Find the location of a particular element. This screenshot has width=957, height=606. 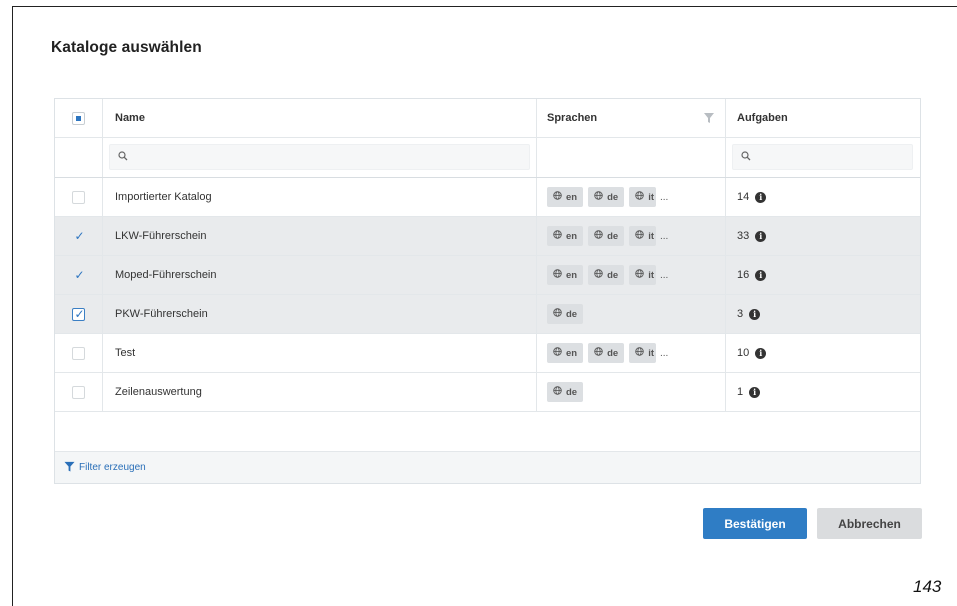

catalog-name: LKW-Führerschein is located at coordinates (320, 236).